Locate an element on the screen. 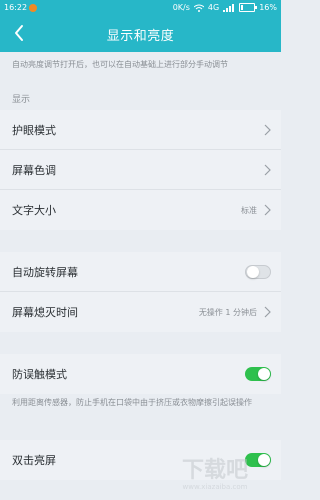 The image size is (320, 500). status-indicators: 0K/s 4G 16% is located at coordinates (225, 7).